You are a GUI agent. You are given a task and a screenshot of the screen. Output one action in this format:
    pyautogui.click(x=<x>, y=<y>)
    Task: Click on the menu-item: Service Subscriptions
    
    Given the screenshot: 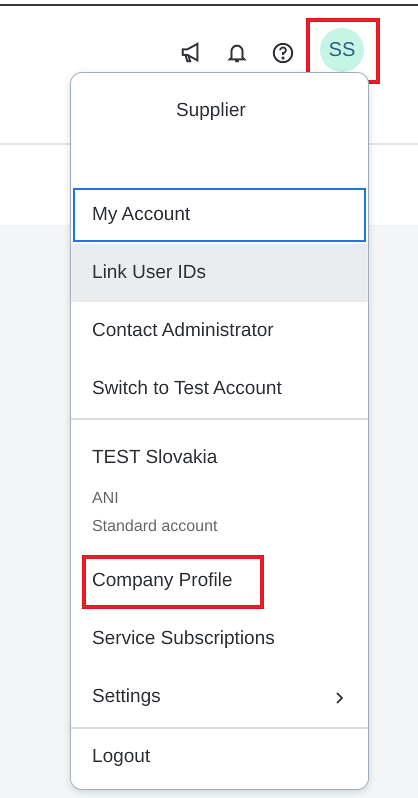 What is the action you would take?
    pyautogui.click(x=219, y=639)
    